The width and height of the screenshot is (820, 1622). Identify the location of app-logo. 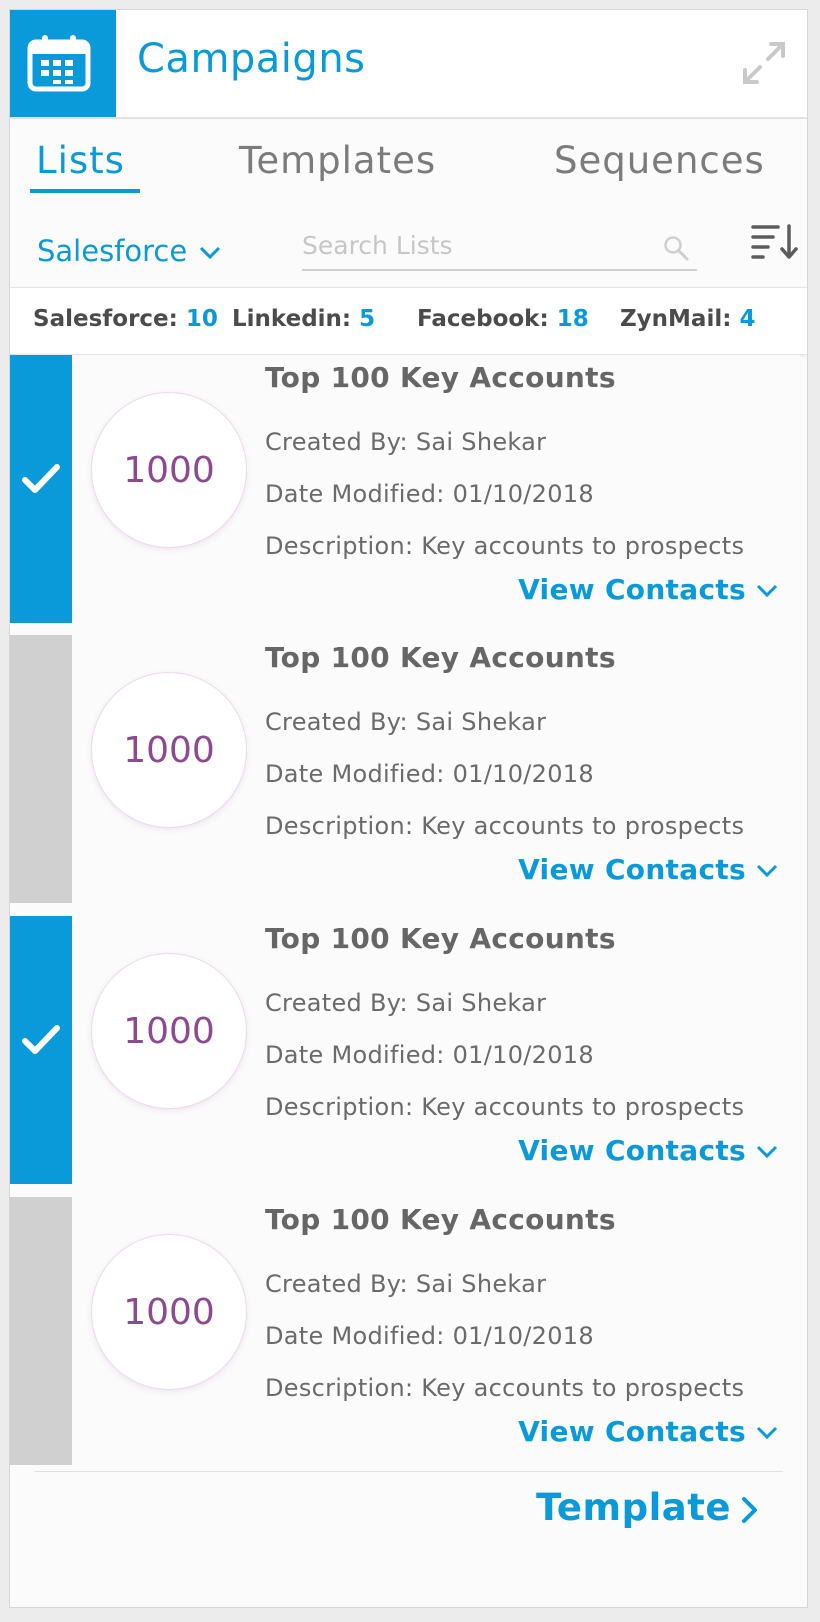
(63, 63).